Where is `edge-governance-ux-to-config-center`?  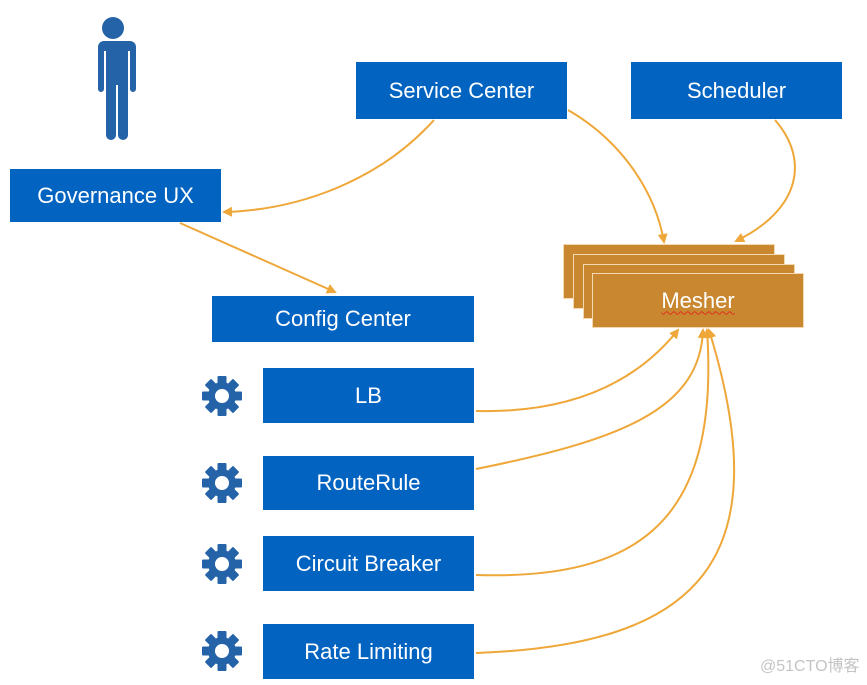 edge-governance-ux-to-config-center is located at coordinates (258, 258).